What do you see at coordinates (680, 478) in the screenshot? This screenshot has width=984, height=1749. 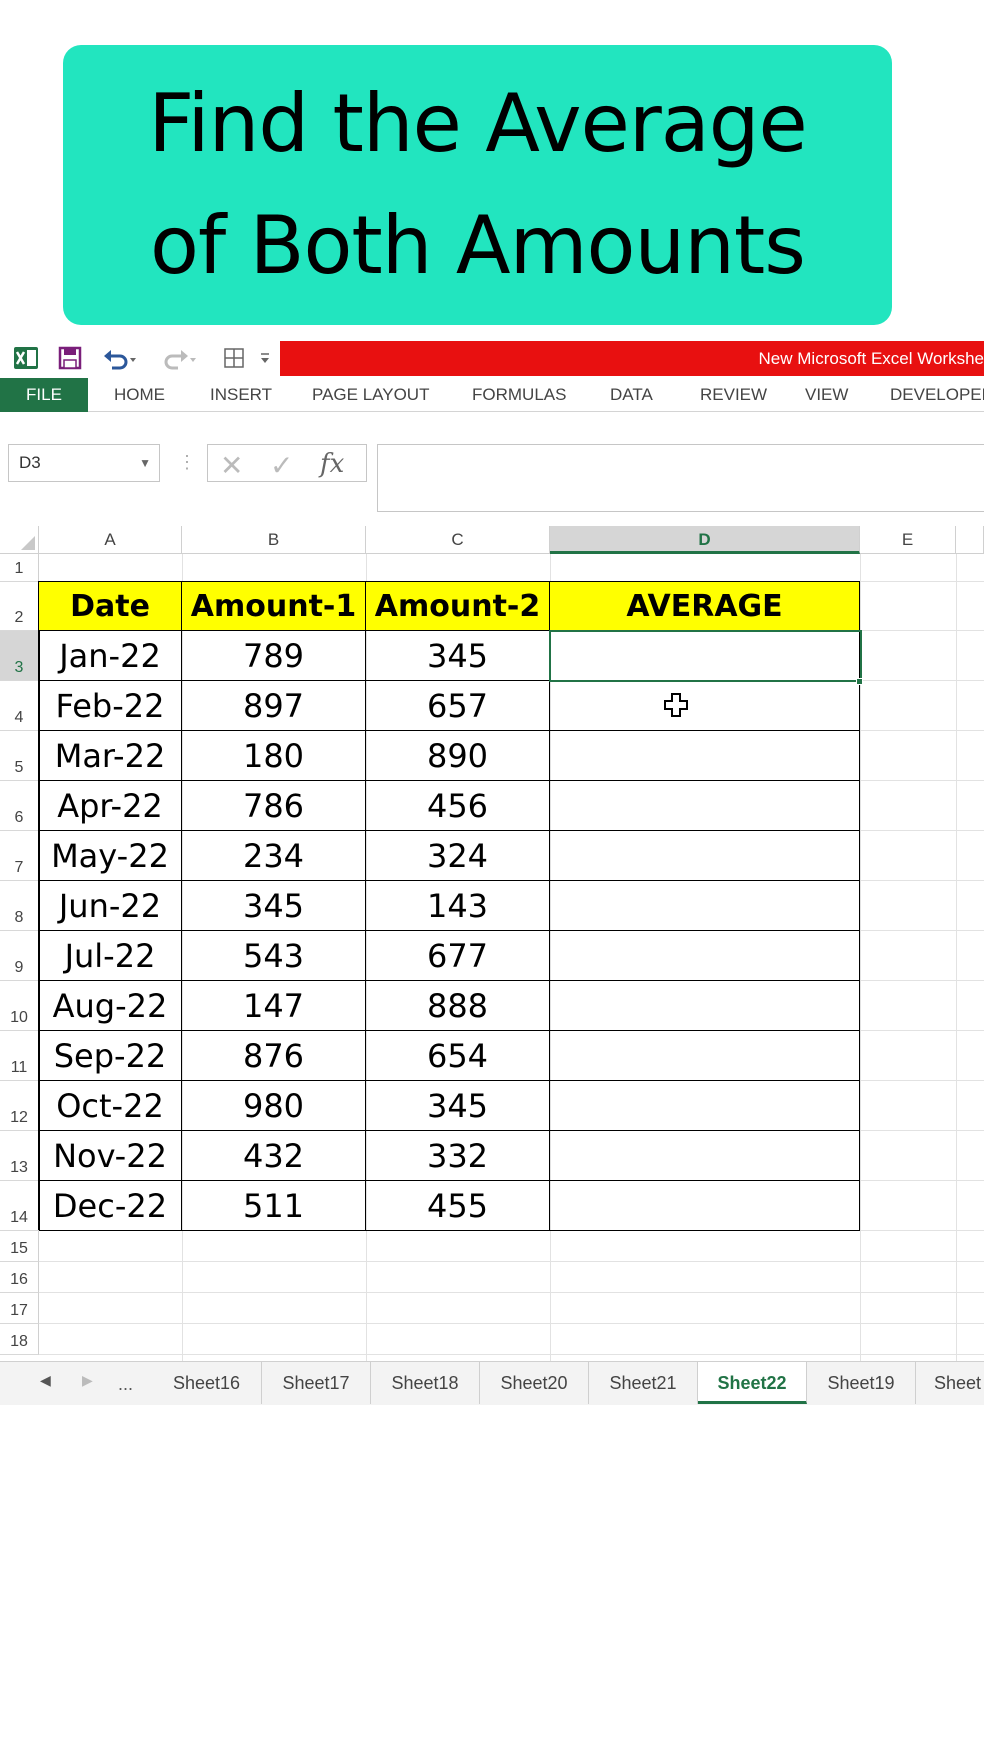 I see `formula-input` at bounding box center [680, 478].